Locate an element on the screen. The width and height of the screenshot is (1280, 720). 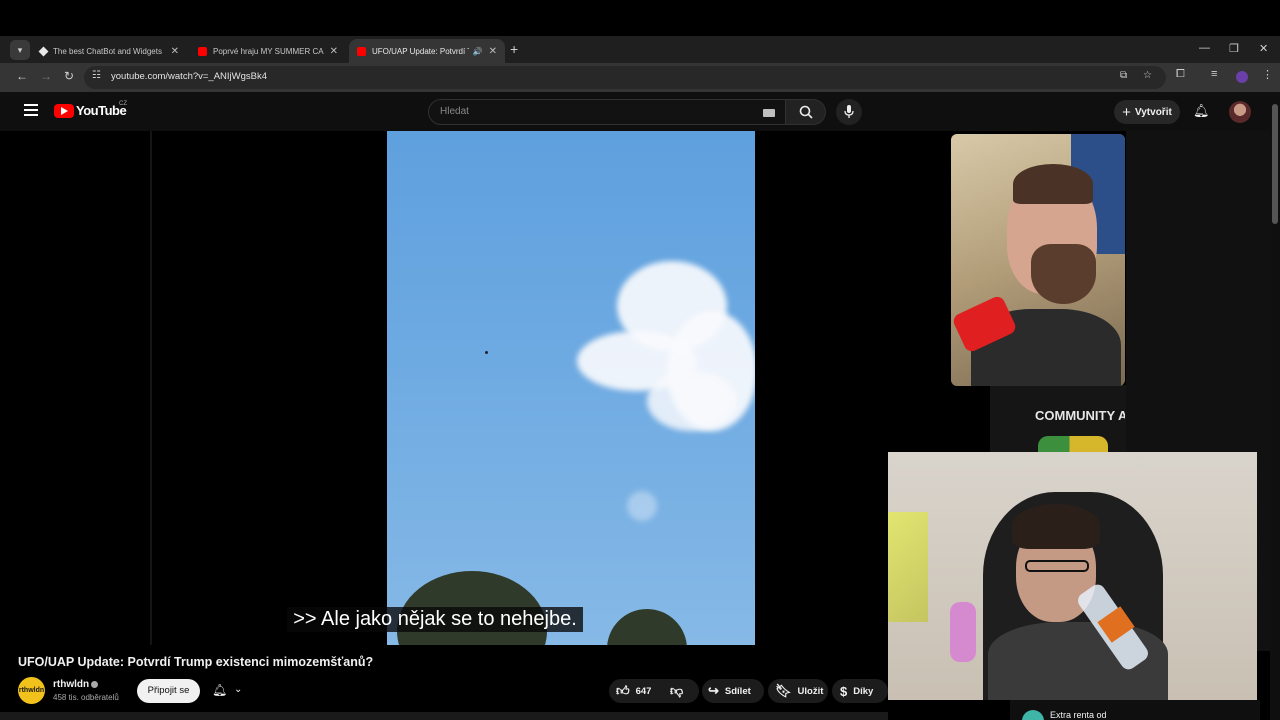
share-button: ↪ Sdílet is located at coordinates (729, 691).